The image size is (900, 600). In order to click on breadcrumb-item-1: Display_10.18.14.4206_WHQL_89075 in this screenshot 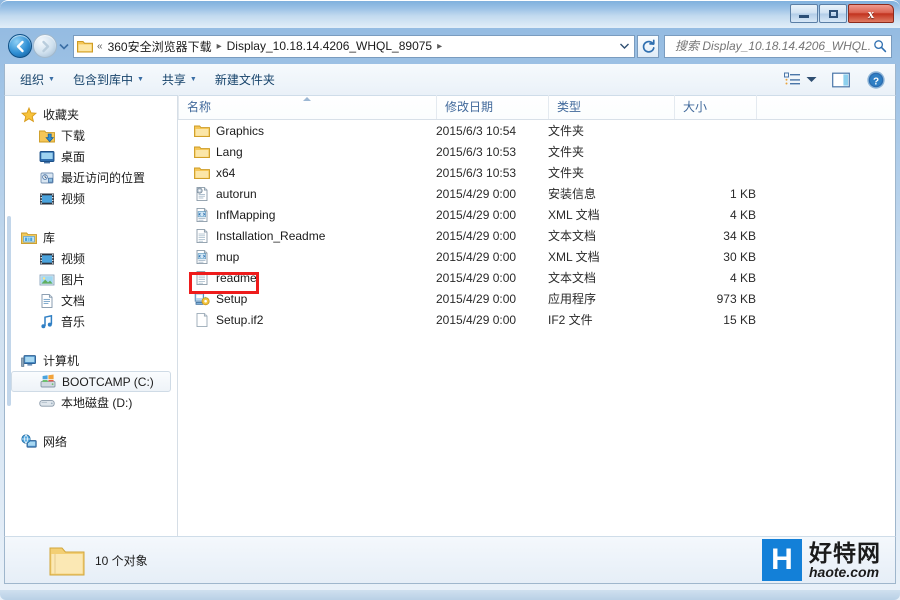, I will do `click(329, 46)`.